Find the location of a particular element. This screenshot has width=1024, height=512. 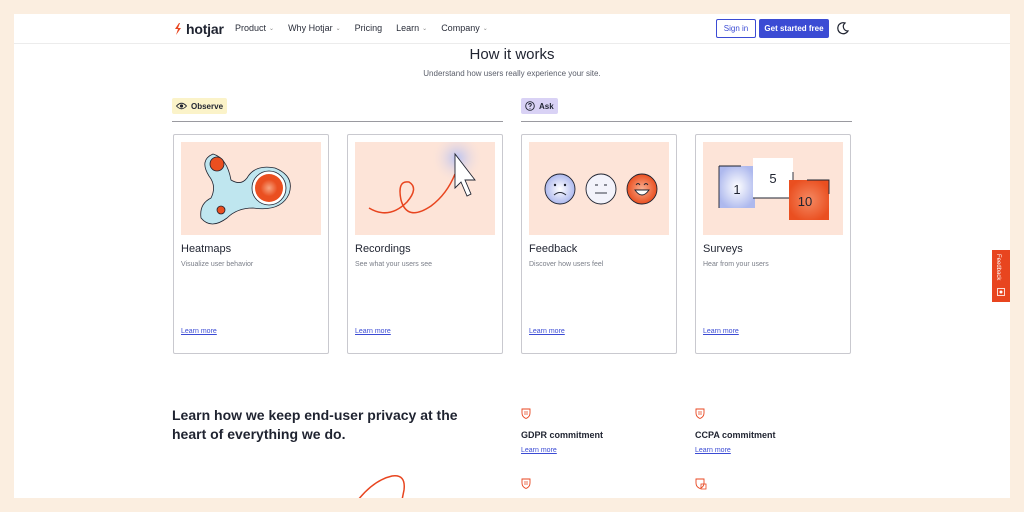

card-title: Heatmaps is located at coordinates (206, 249).